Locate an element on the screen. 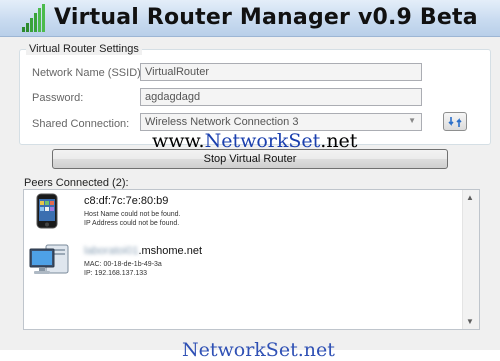 The width and height of the screenshot is (500, 361). chevron-down-icon: ▼ is located at coordinates (412, 120).